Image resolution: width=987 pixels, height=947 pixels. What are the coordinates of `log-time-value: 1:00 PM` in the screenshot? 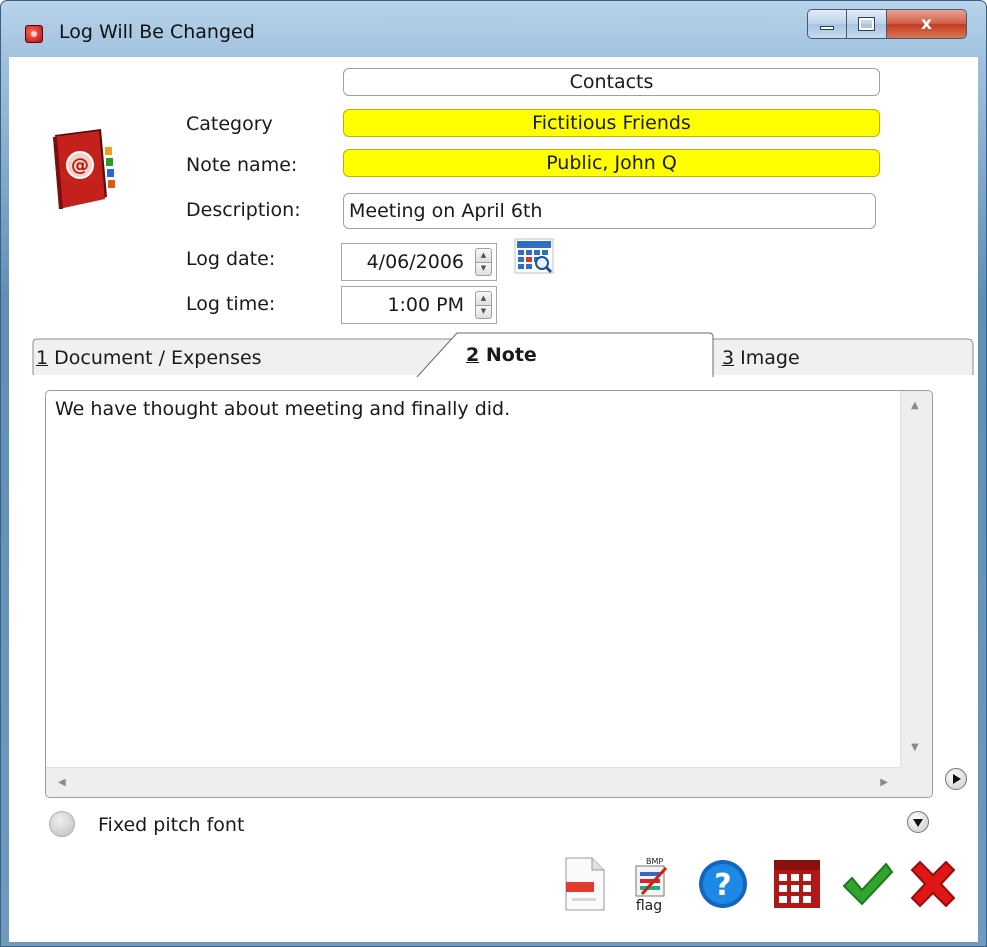 It's located at (425, 305).